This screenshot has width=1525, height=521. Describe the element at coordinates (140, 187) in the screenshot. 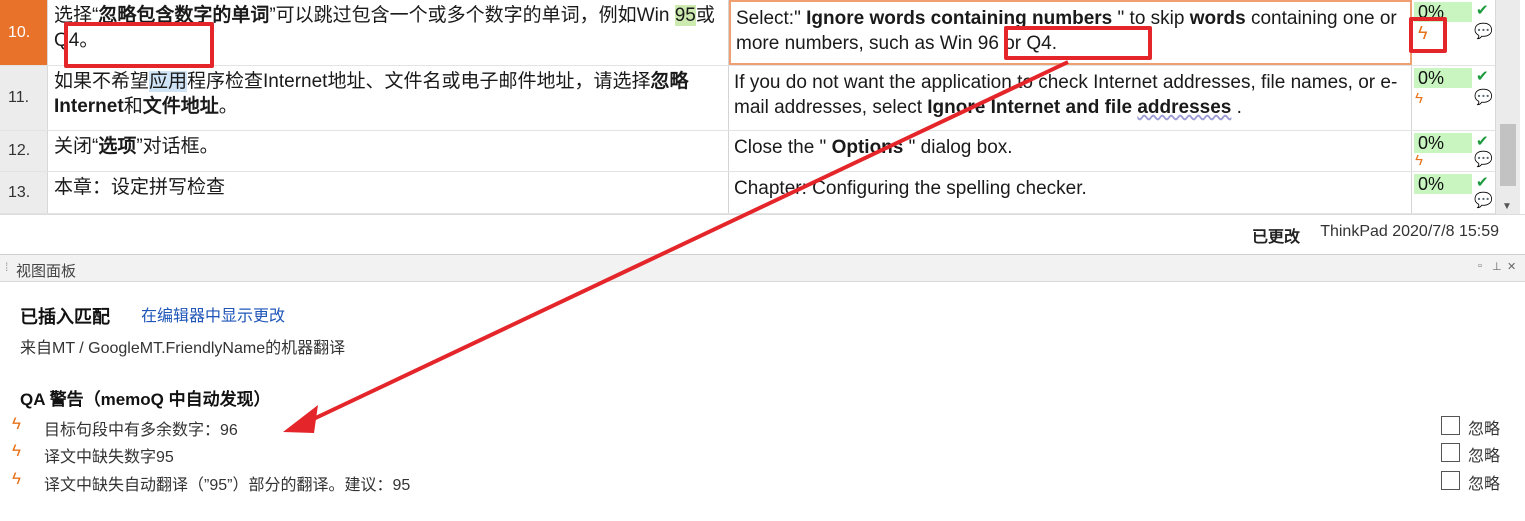

I see `source-text: 本章：设定拼写检查` at that location.